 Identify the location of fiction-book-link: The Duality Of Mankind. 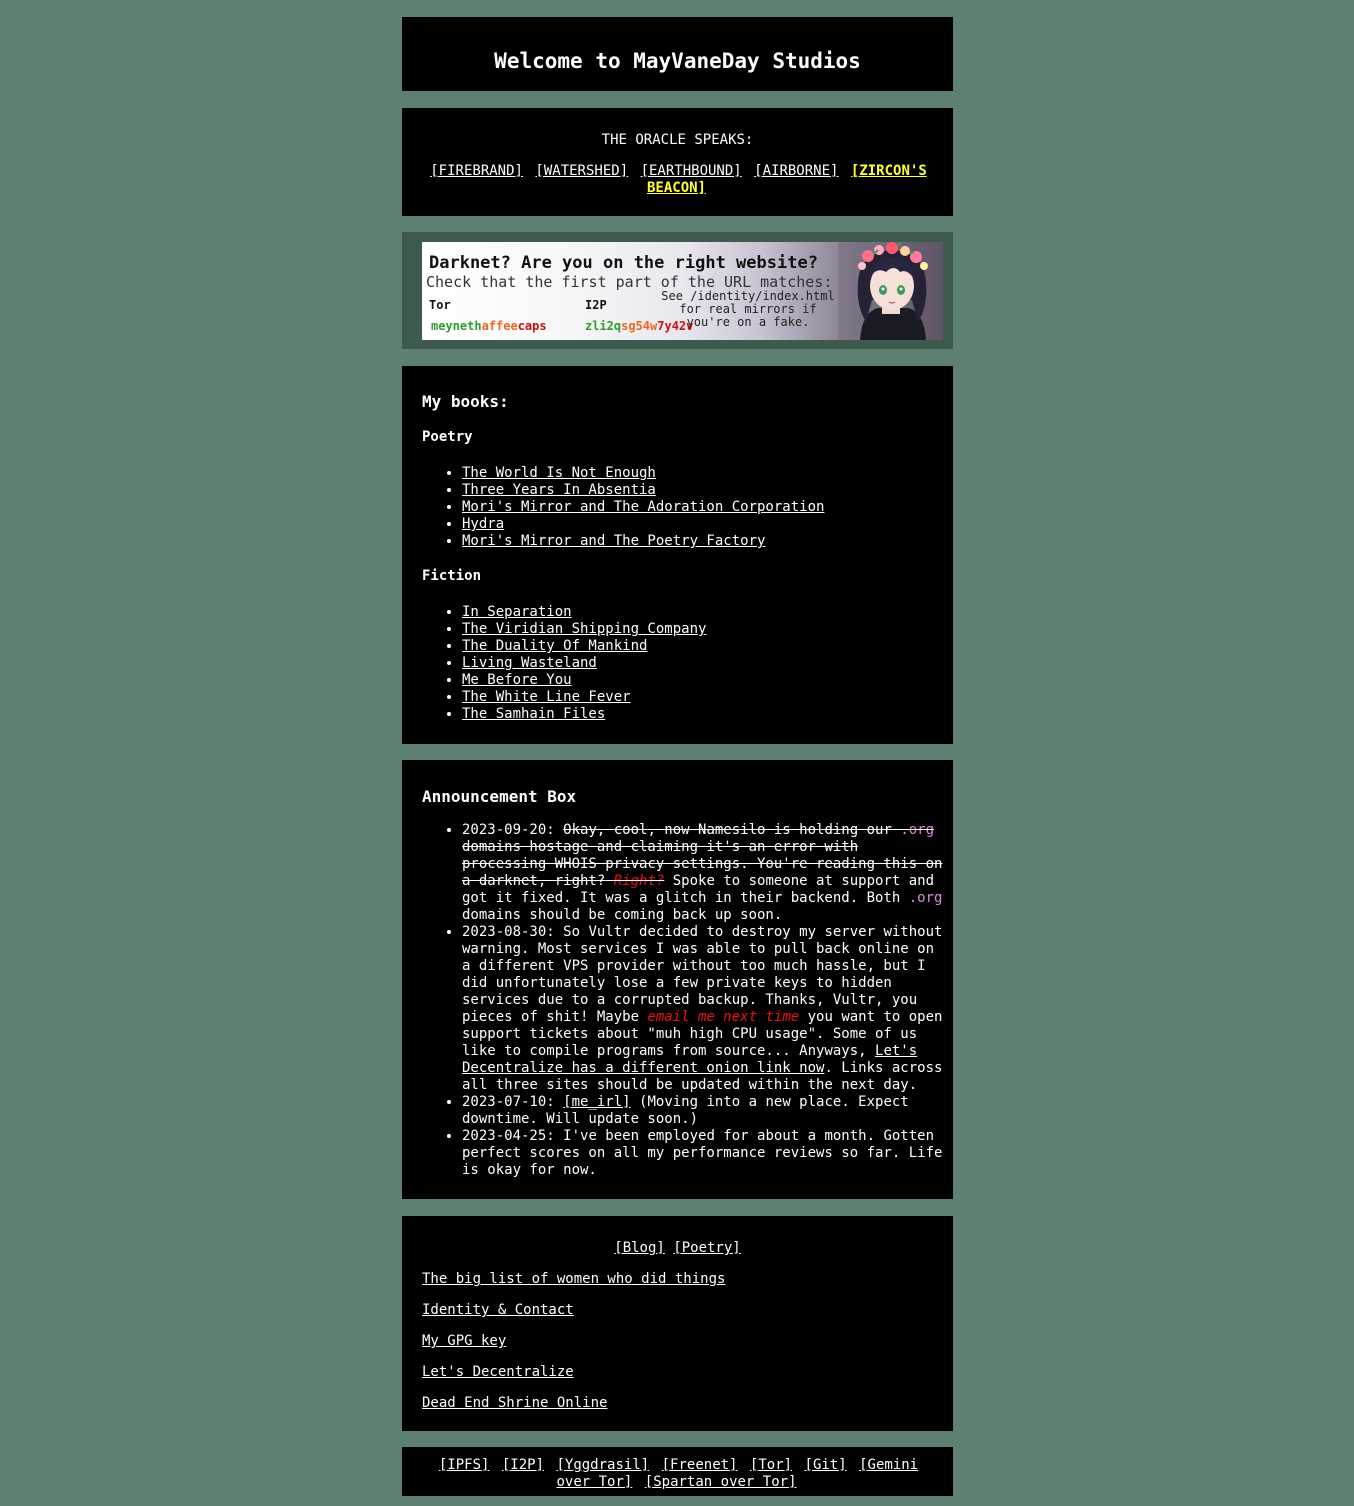
(554, 646).